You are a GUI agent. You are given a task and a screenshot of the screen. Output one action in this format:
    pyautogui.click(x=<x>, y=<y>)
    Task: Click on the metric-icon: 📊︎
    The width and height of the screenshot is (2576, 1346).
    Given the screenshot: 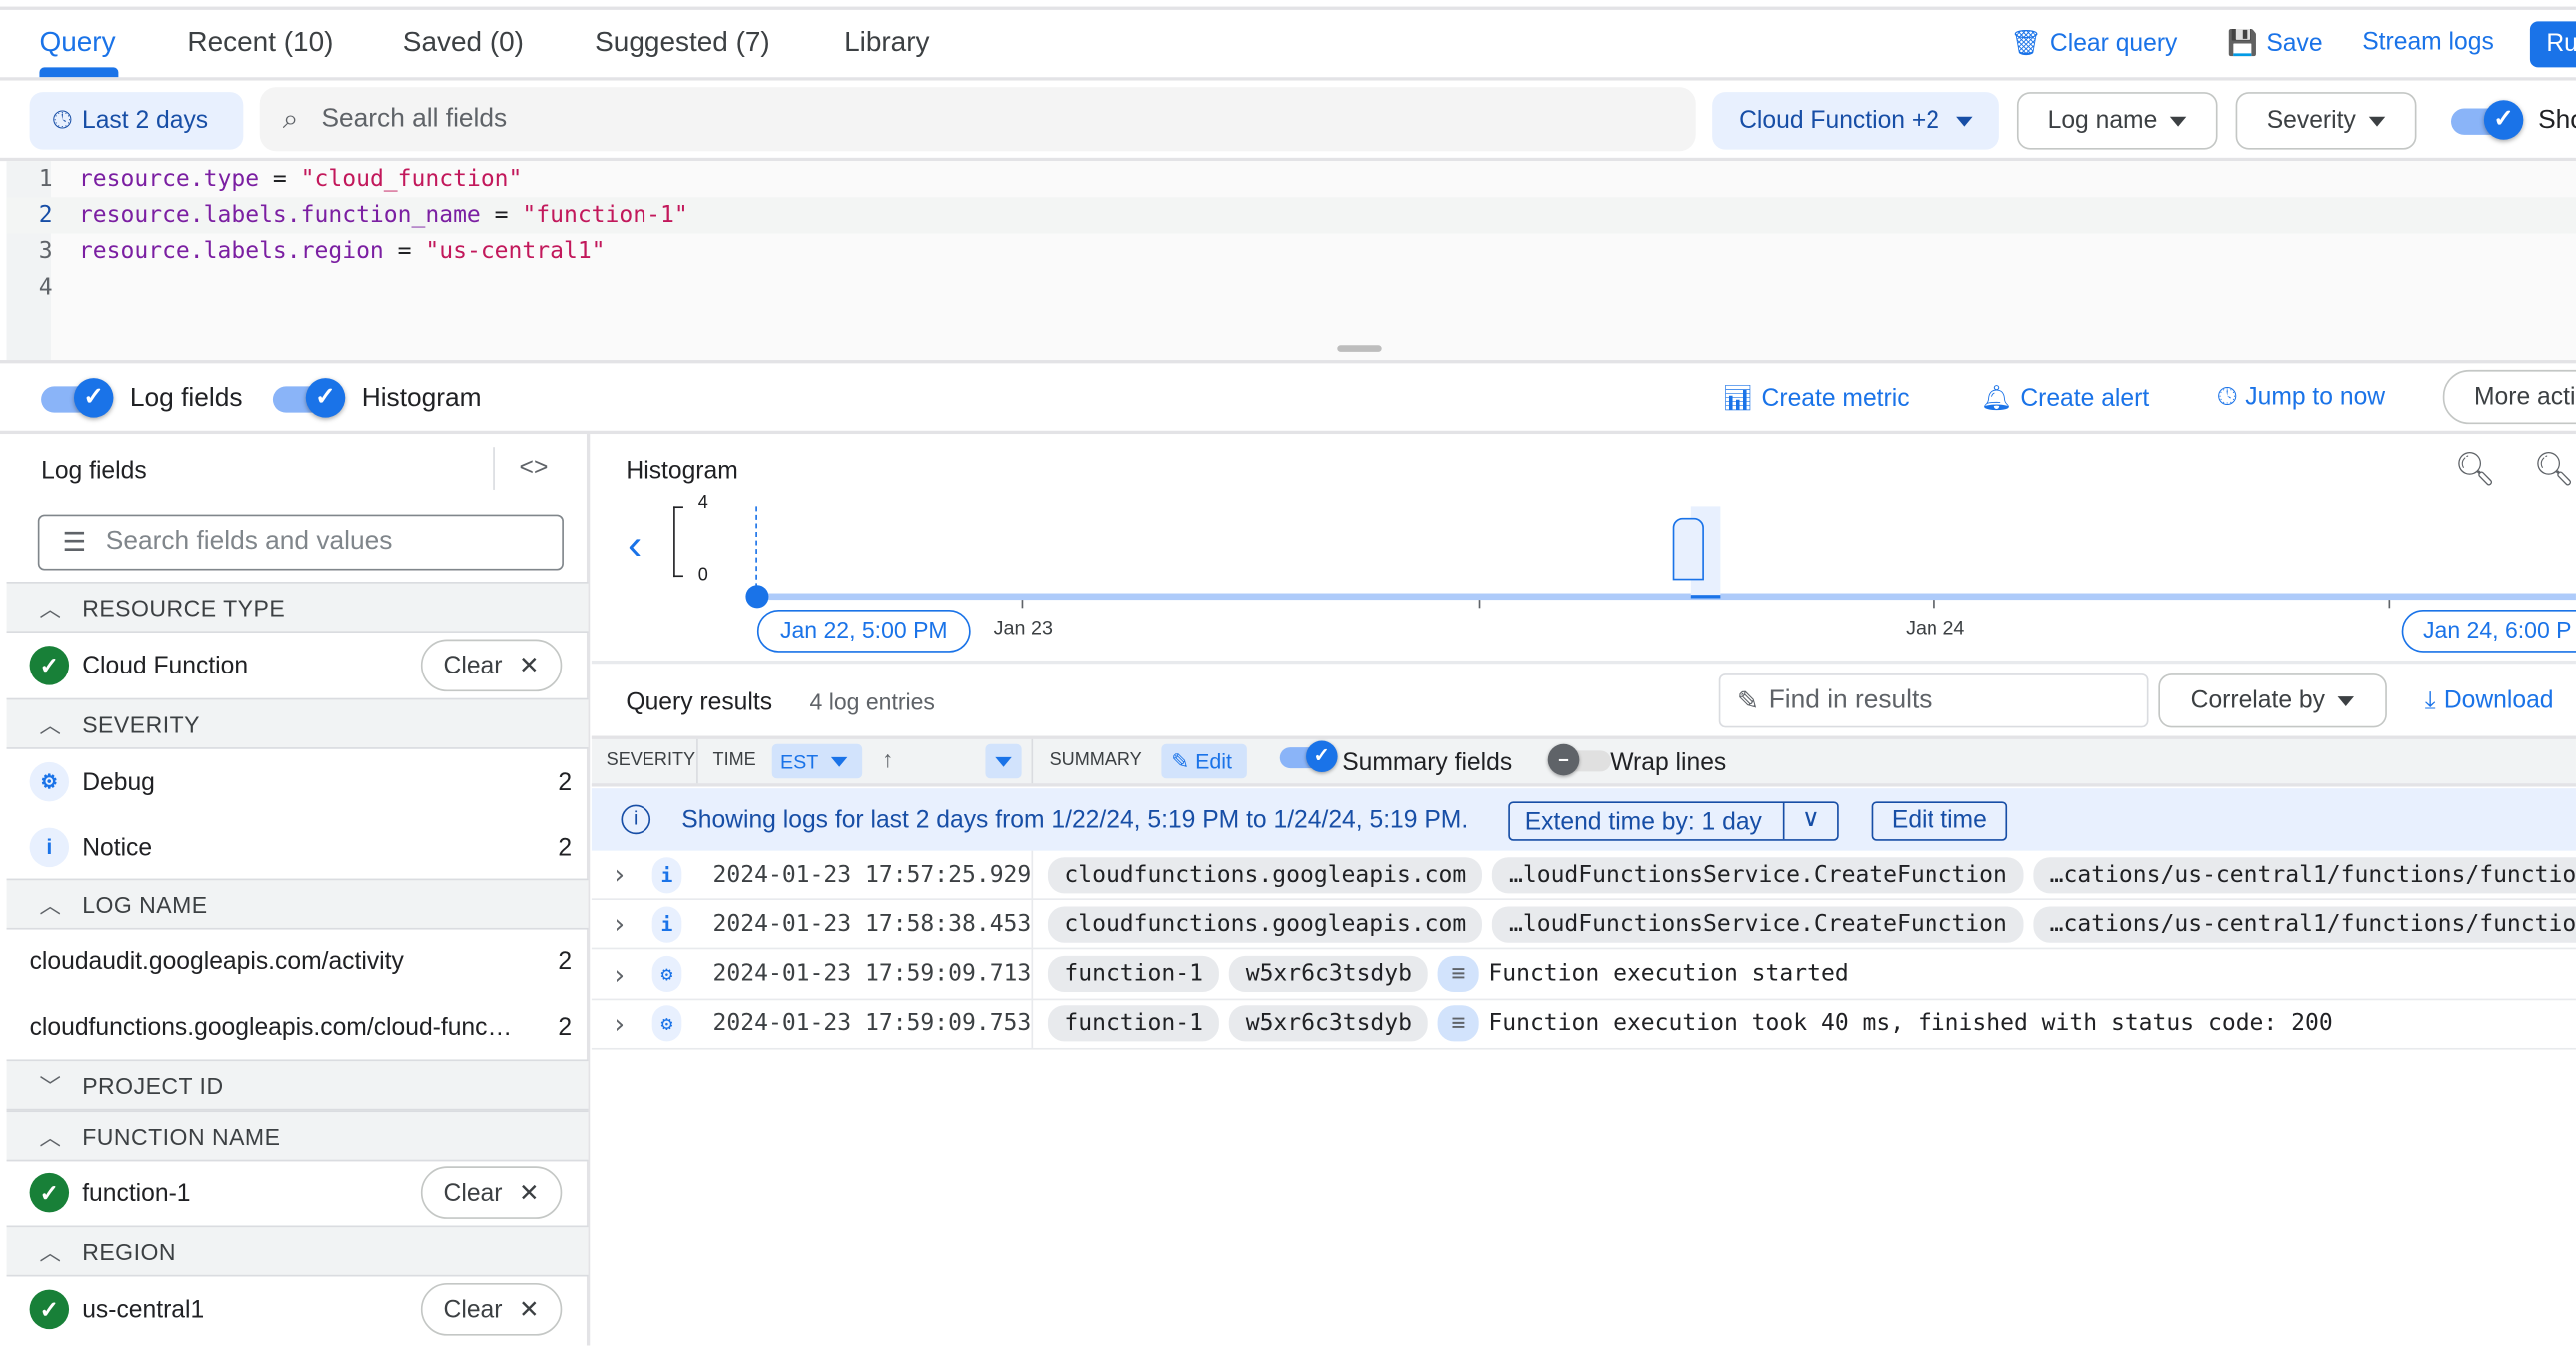 What is the action you would take?
    pyautogui.click(x=1738, y=398)
    